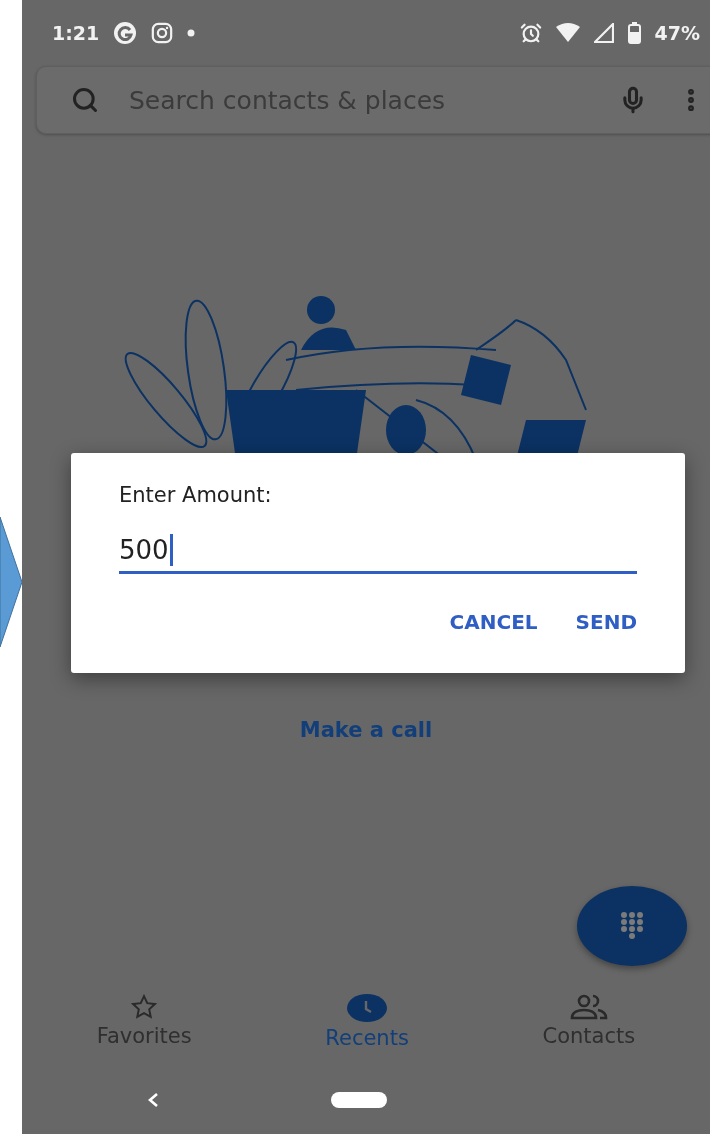 This screenshot has height=1134, width=710. Describe the element at coordinates (367, 1008) in the screenshot. I see `clock-icon` at that location.